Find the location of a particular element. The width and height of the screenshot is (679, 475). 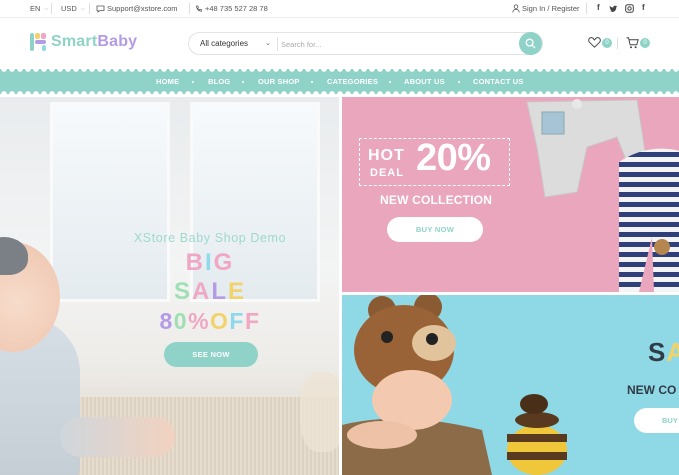

cart-button: 0 is located at coordinates (638, 43).